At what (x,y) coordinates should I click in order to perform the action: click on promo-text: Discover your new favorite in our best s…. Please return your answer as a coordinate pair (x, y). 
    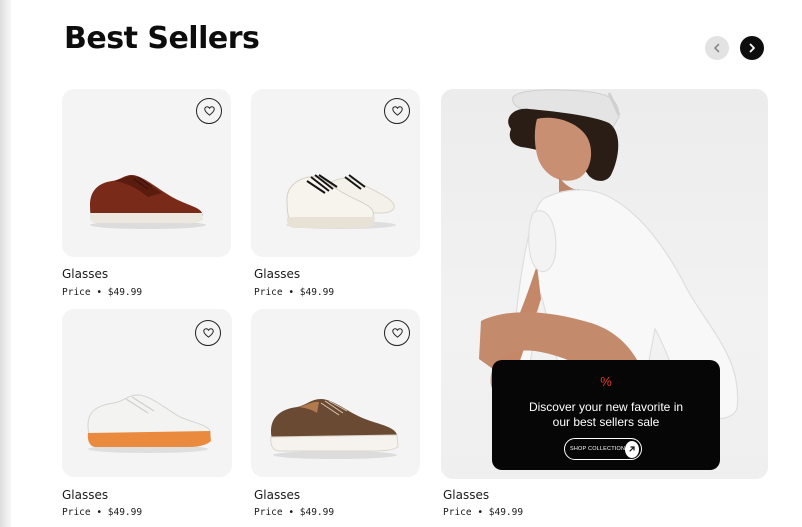
    Looking at the image, I should click on (606, 415).